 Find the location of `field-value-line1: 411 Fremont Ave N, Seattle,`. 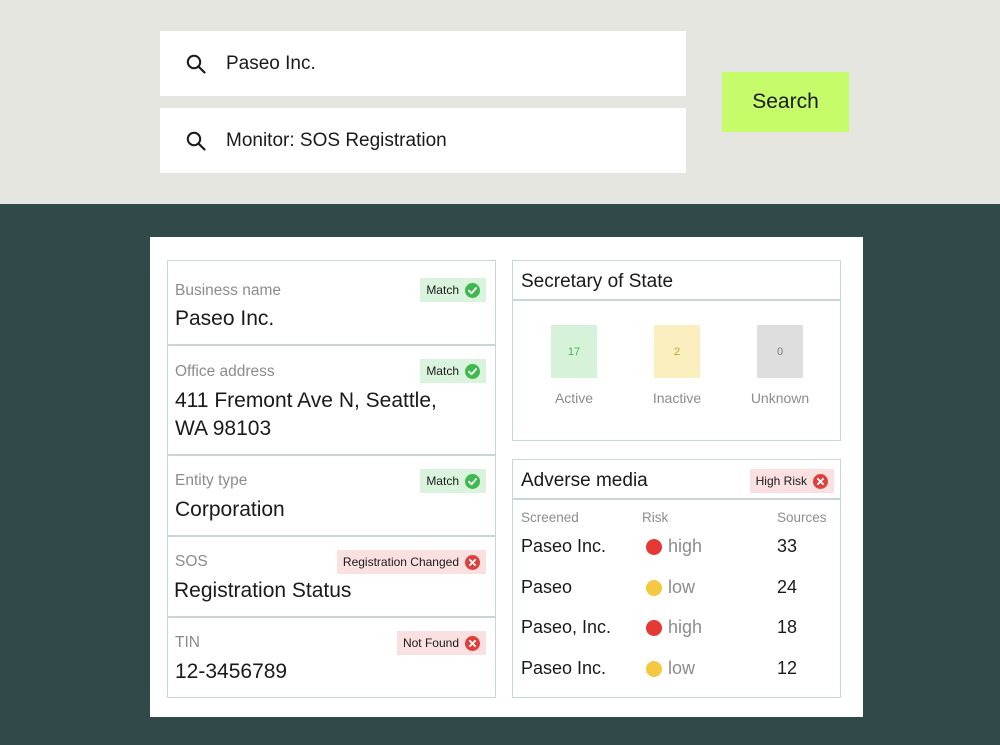

field-value-line1: 411 Fremont Ave N, Seattle, is located at coordinates (306, 400).